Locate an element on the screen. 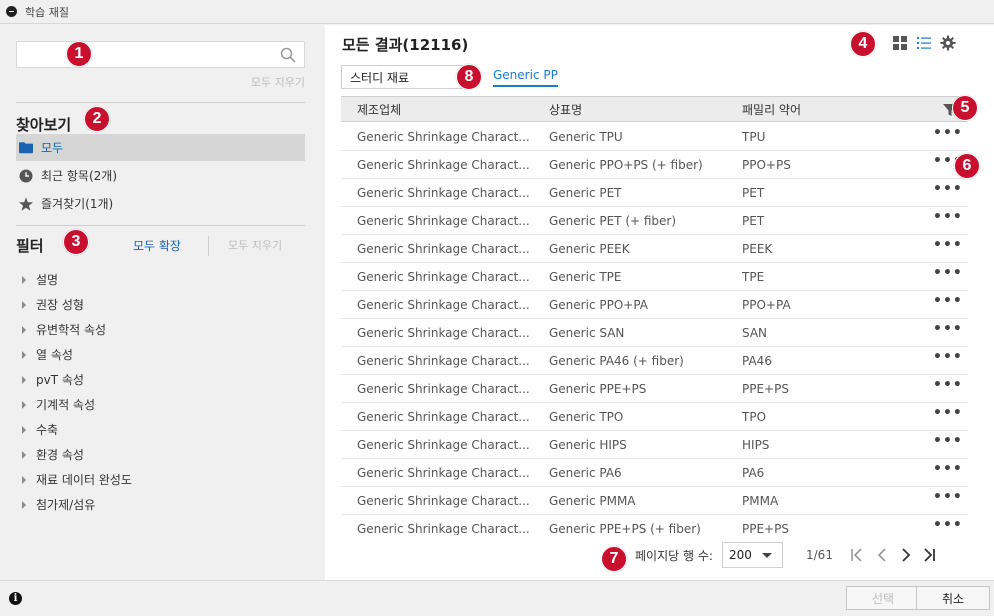 Image resolution: width=994 pixels, height=616 pixels. last-page-icon is located at coordinates (929, 555).